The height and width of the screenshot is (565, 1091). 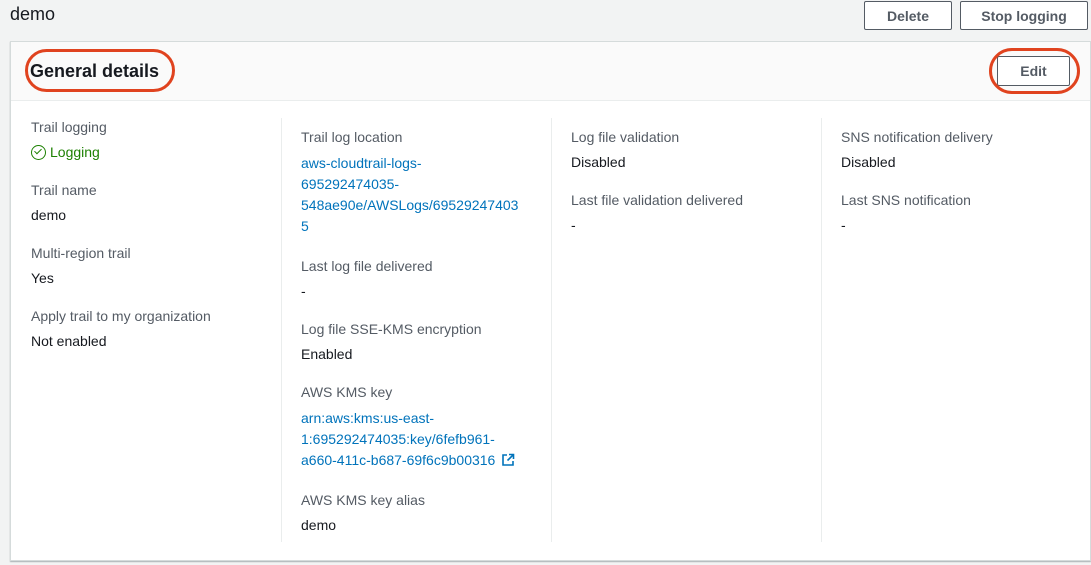 I want to click on field-label: Log file SSE-KMS encryption, so click(x=391, y=329).